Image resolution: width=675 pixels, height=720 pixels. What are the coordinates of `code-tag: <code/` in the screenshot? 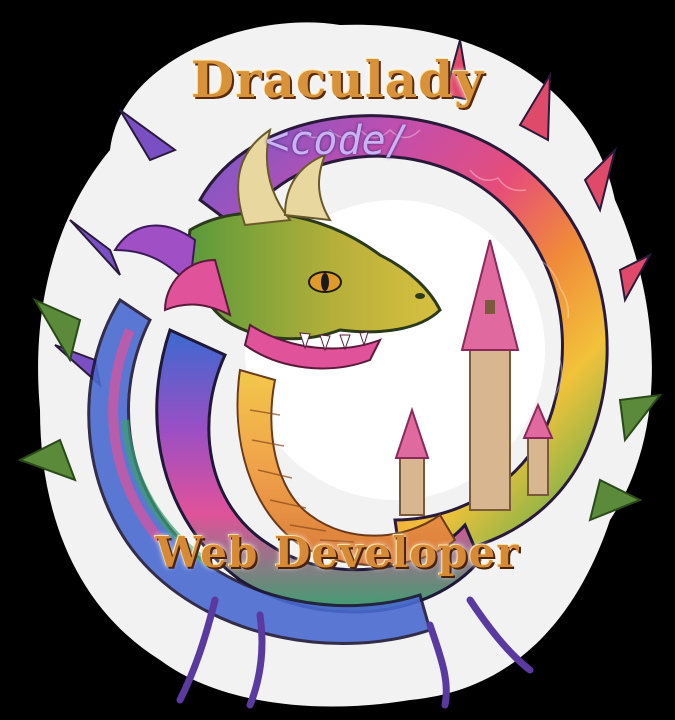 It's located at (337, 141).